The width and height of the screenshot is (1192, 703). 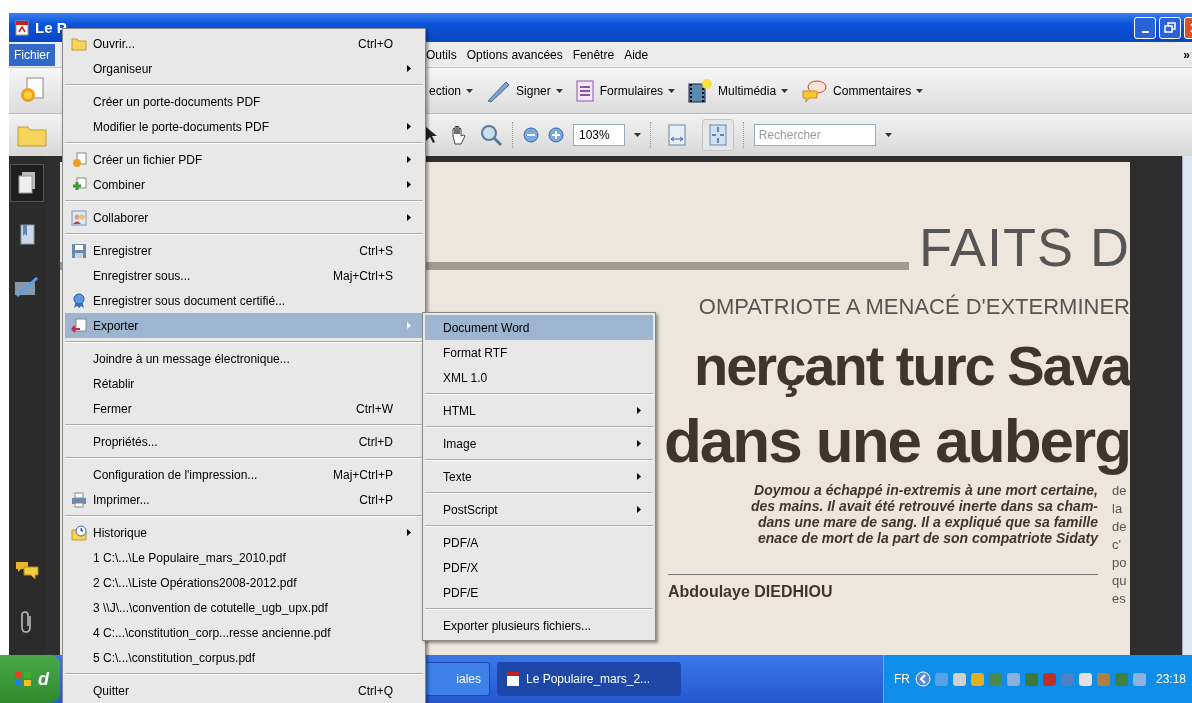 What do you see at coordinates (636, 54) in the screenshot?
I see `menu-bar-item: Aide` at bounding box center [636, 54].